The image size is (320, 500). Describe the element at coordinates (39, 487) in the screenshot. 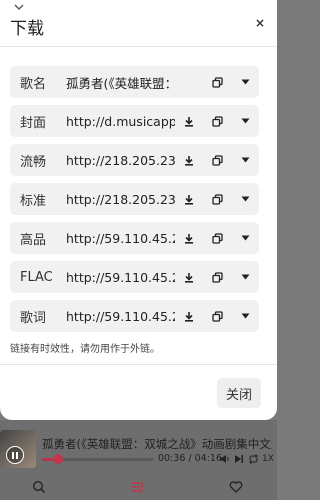

I see `search-icon` at that location.